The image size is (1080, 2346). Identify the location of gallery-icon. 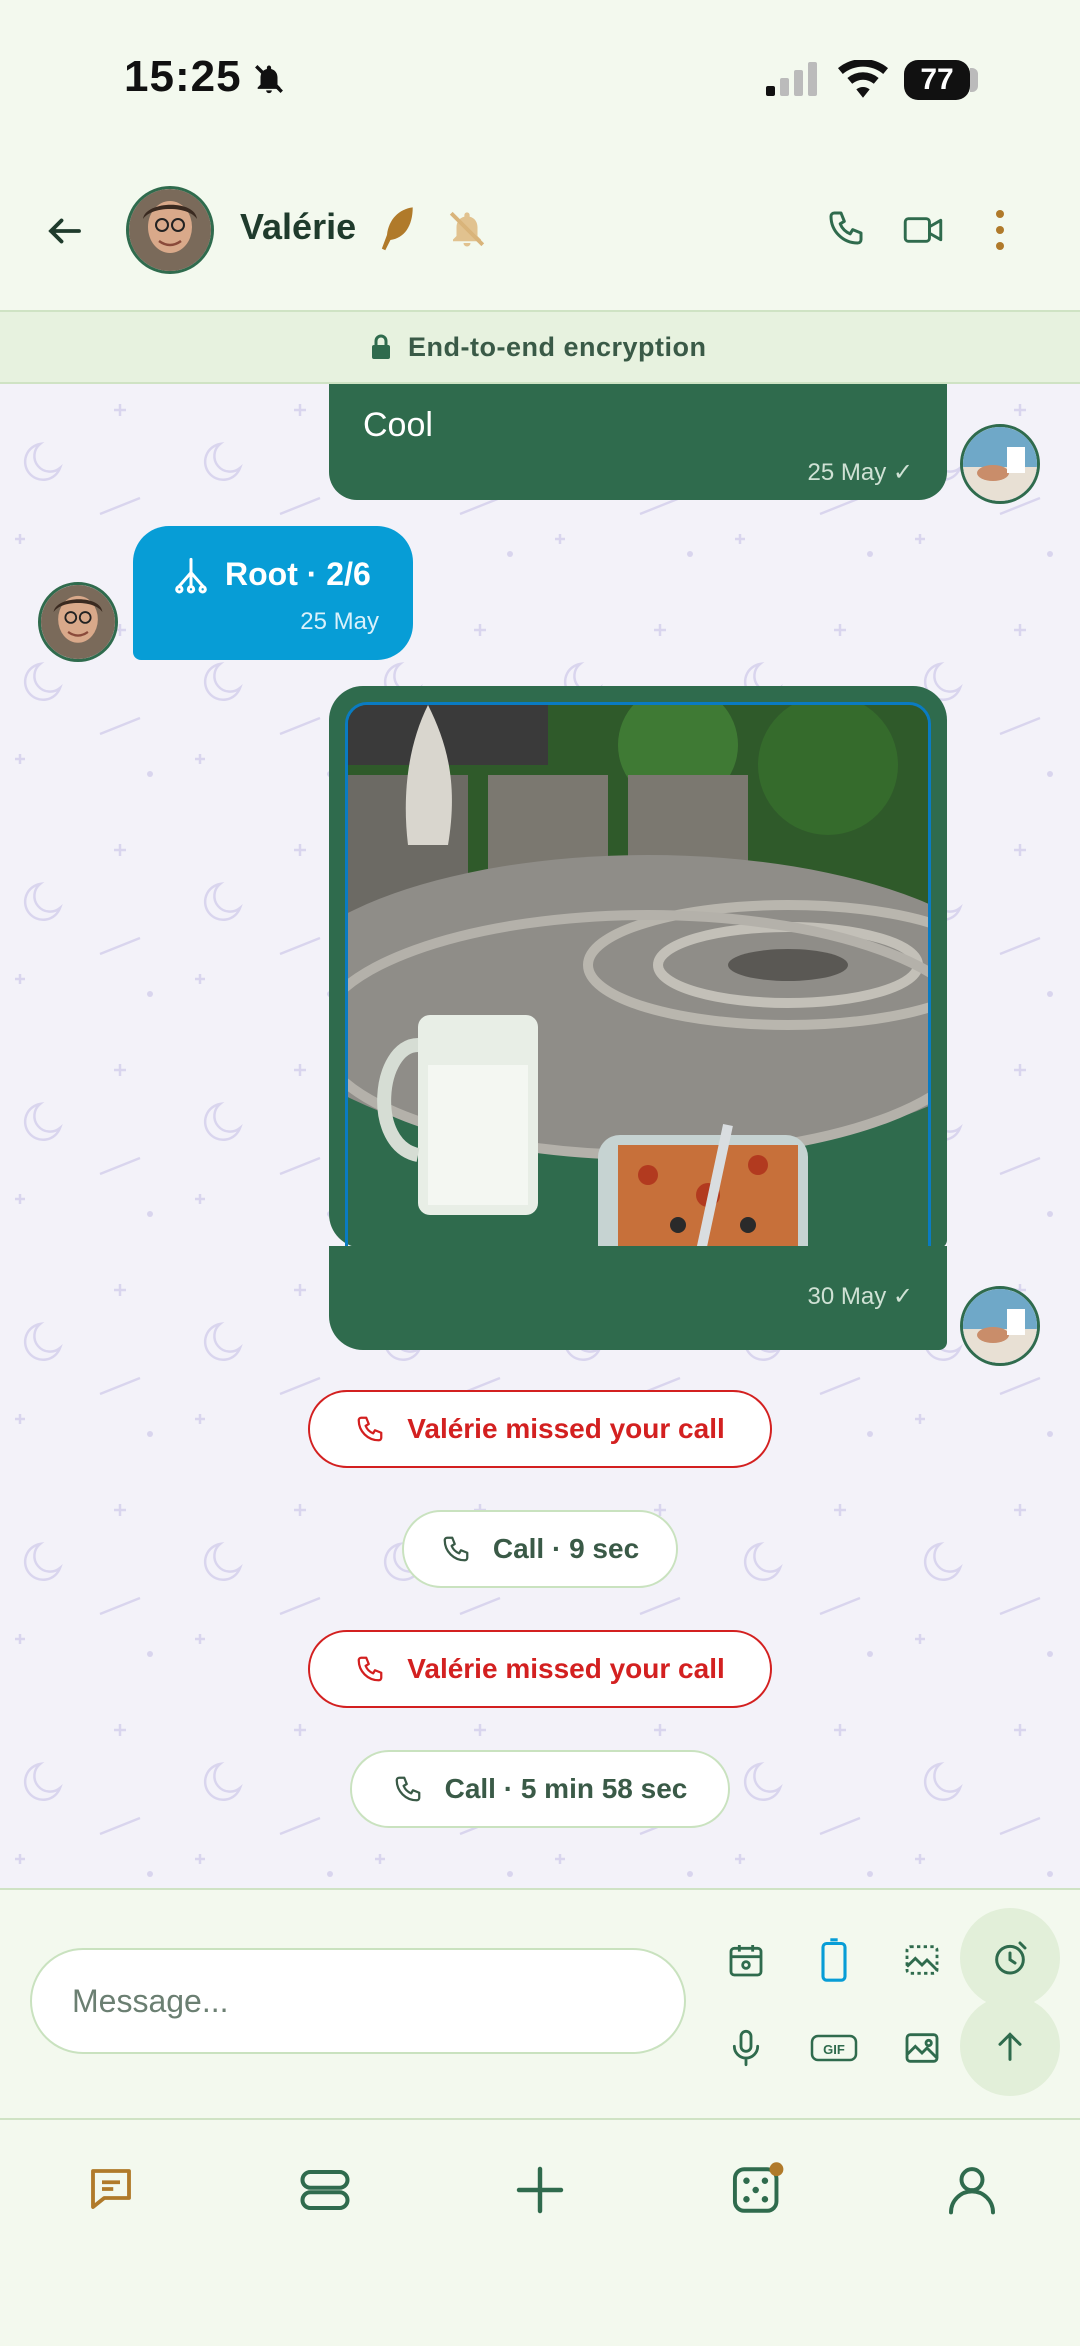
(922, 2048).